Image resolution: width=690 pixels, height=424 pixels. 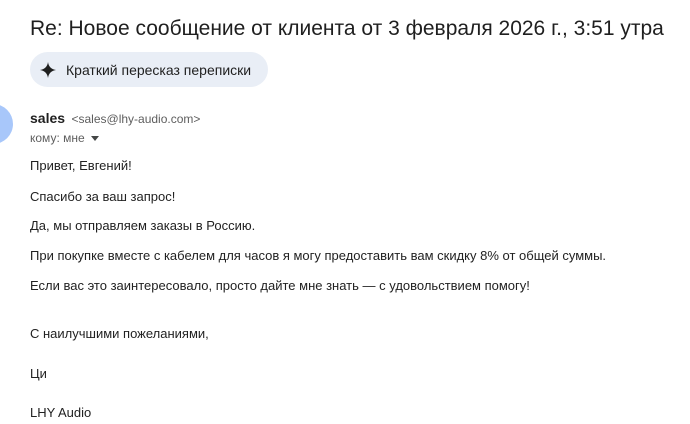 What do you see at coordinates (48, 69) in the screenshot?
I see `sparkle-icon` at bounding box center [48, 69].